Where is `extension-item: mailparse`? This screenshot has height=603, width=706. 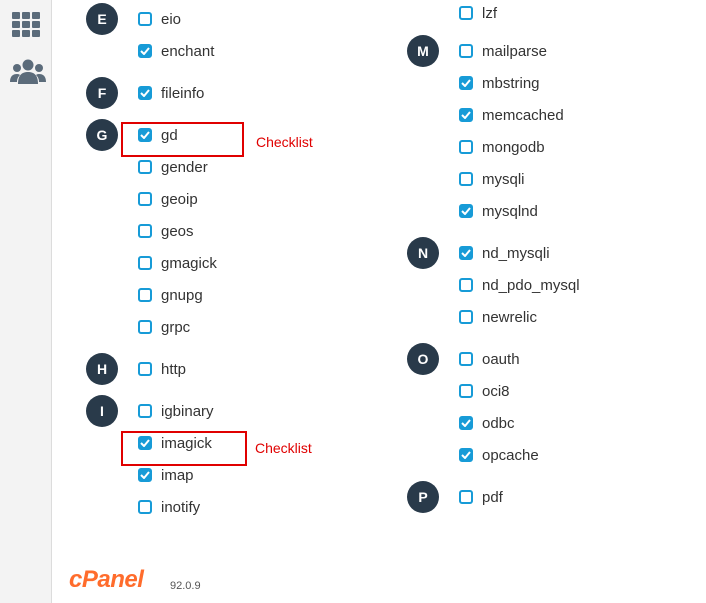 extension-item: mailparse is located at coordinates (503, 51).